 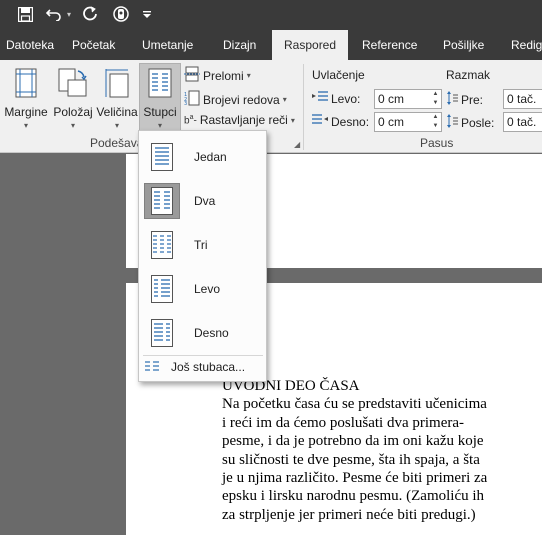 What do you see at coordinates (117, 84) in the screenshot?
I see `size-icon` at bounding box center [117, 84].